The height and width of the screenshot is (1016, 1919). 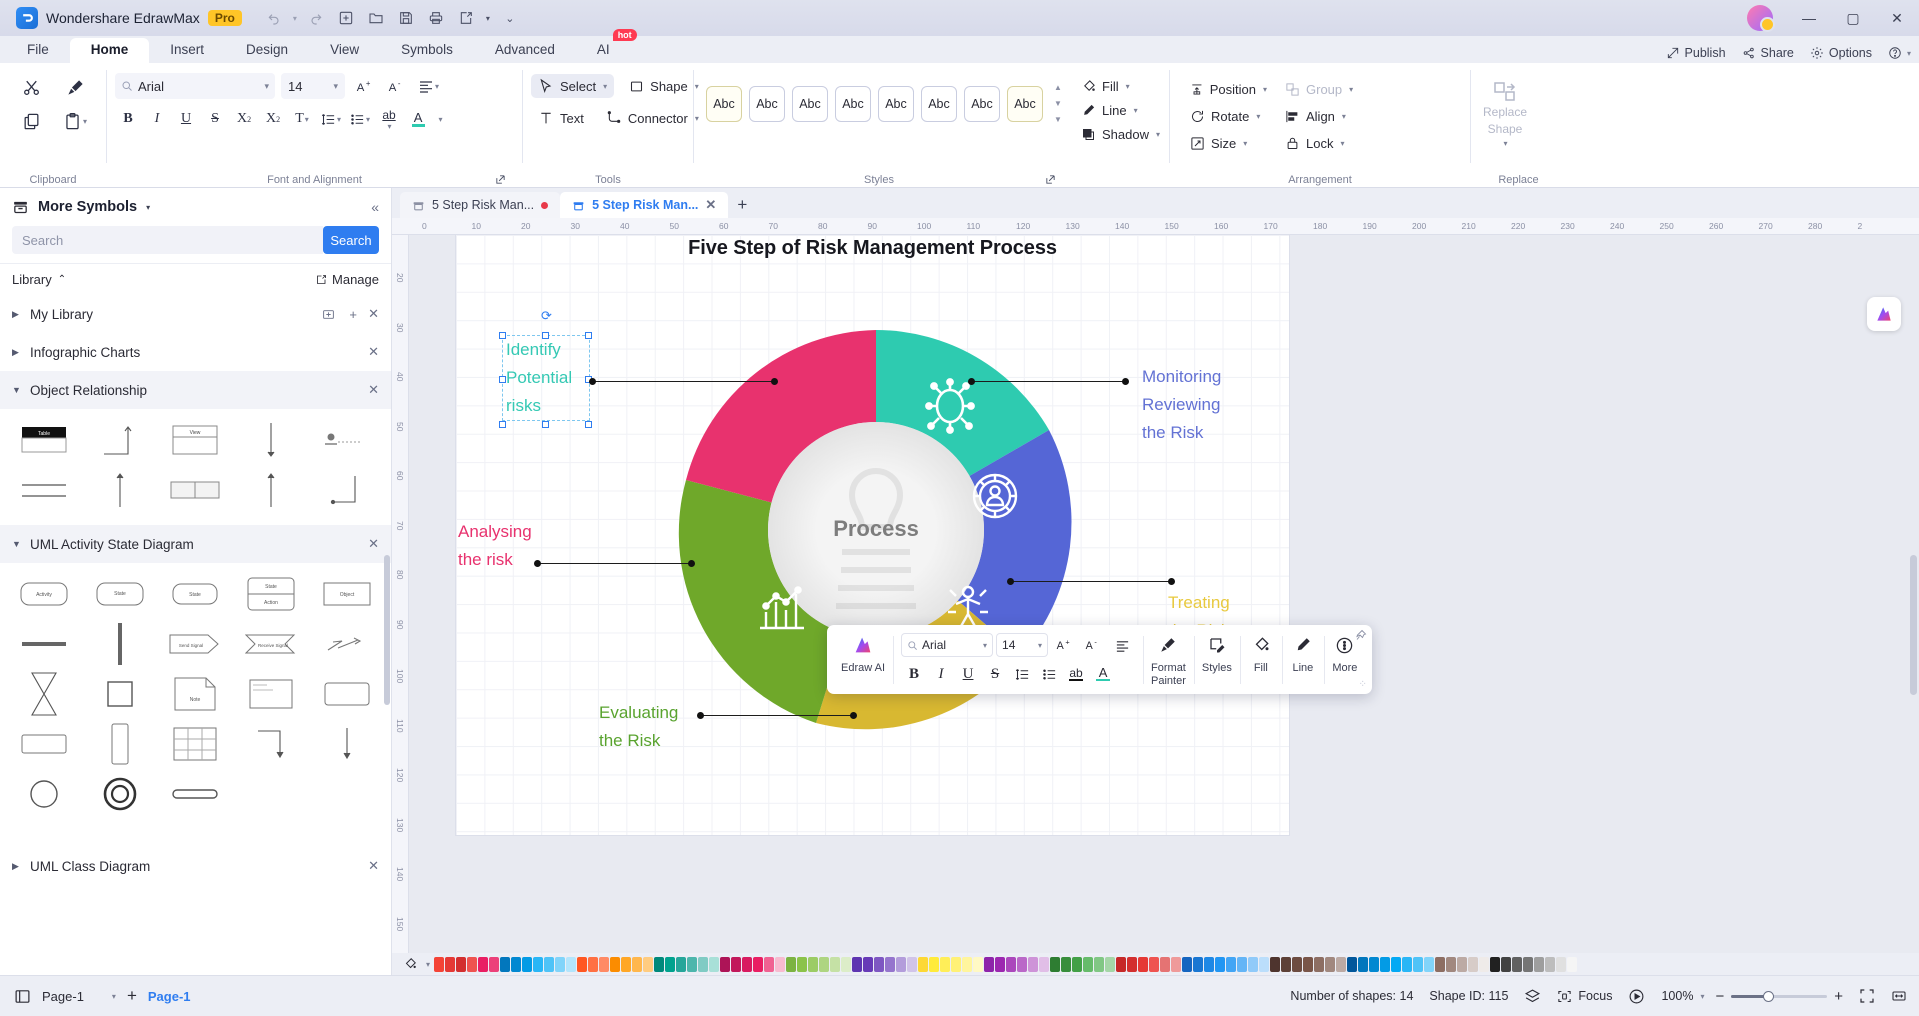 I want to click on help-button: ▾, so click(x=1899, y=53).